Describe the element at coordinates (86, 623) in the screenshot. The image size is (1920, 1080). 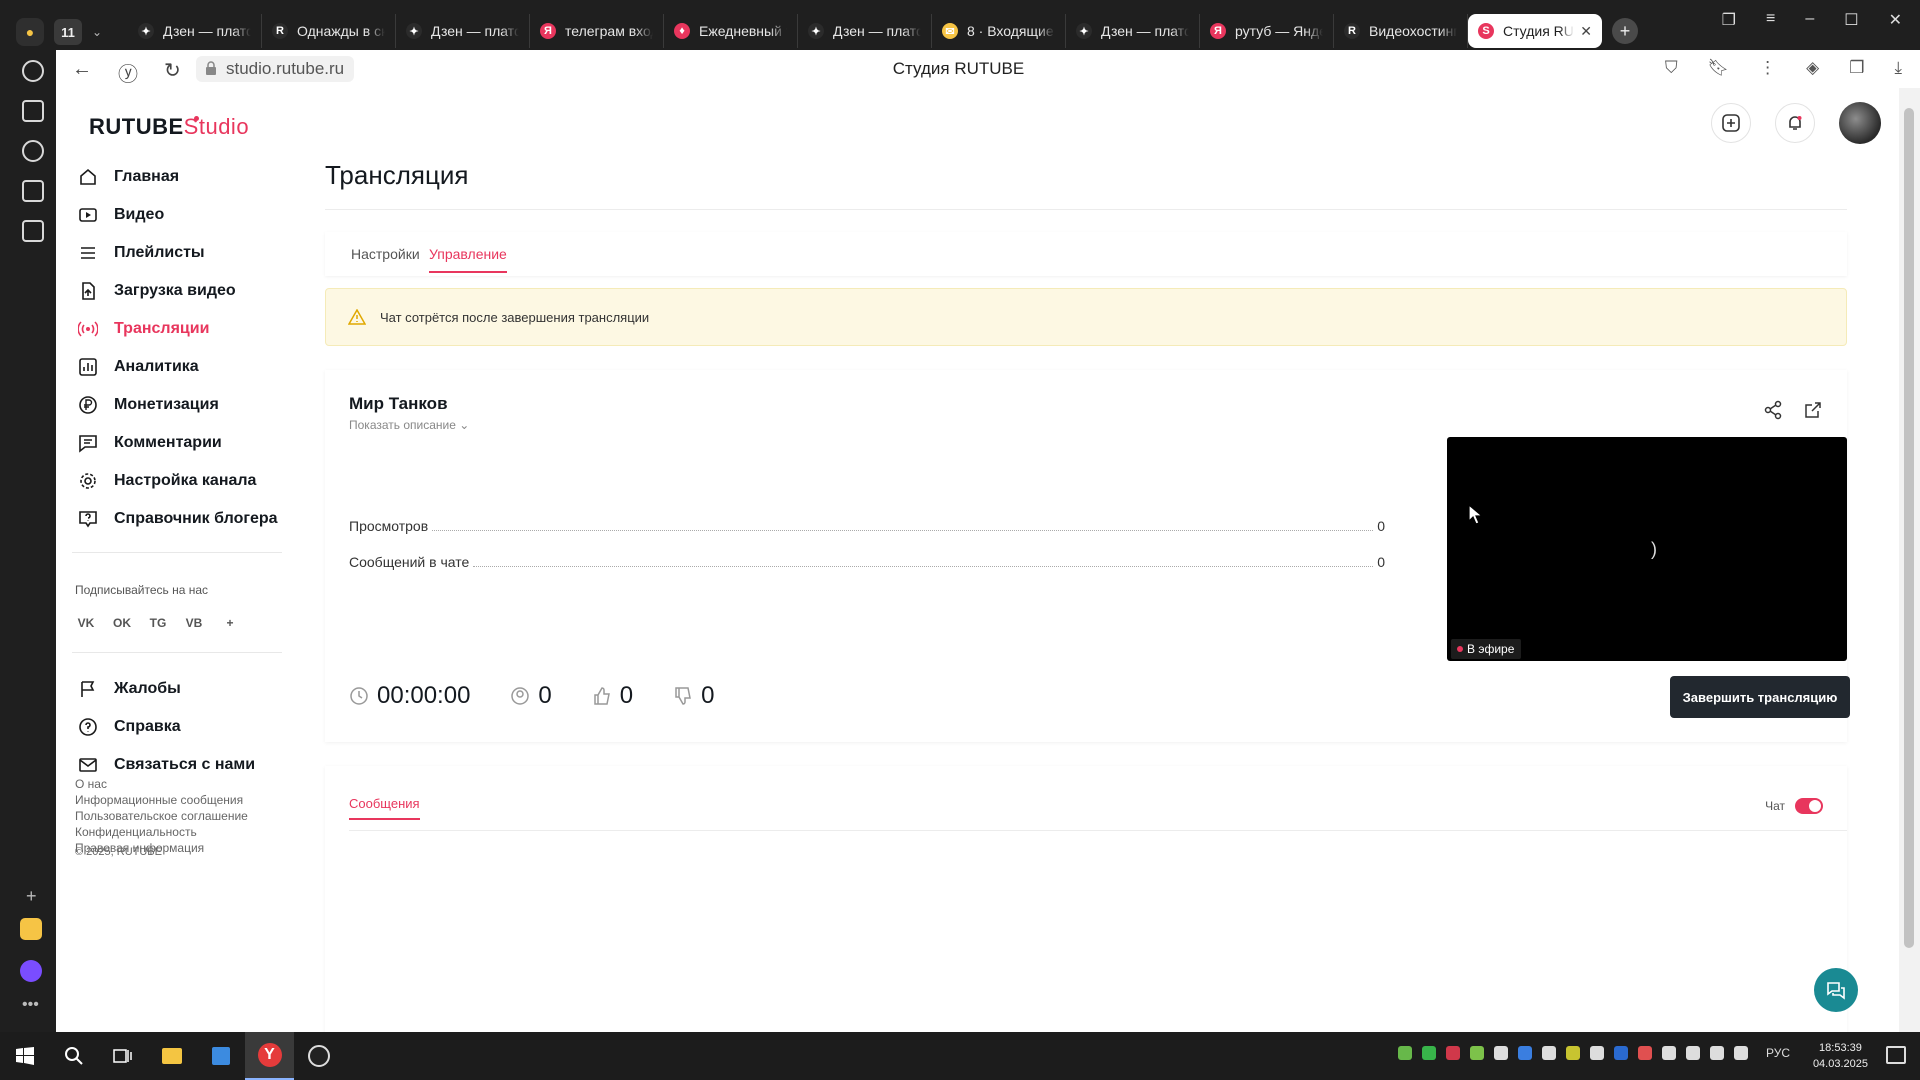
I see `social-icon: VK` at that location.